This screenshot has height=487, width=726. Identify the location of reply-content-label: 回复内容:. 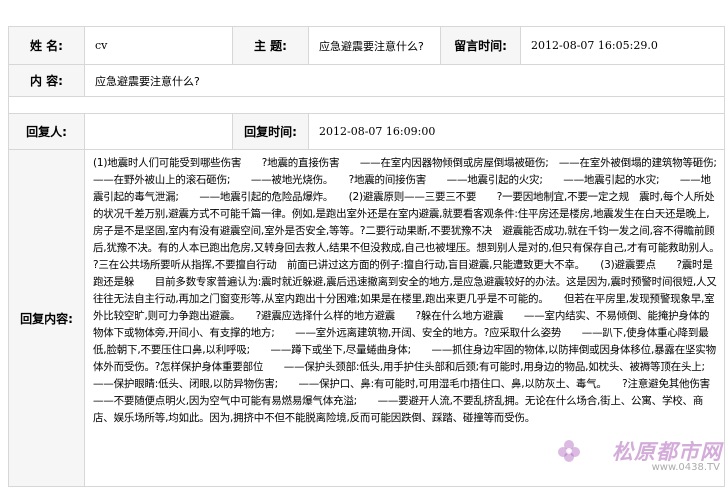
(46, 318).